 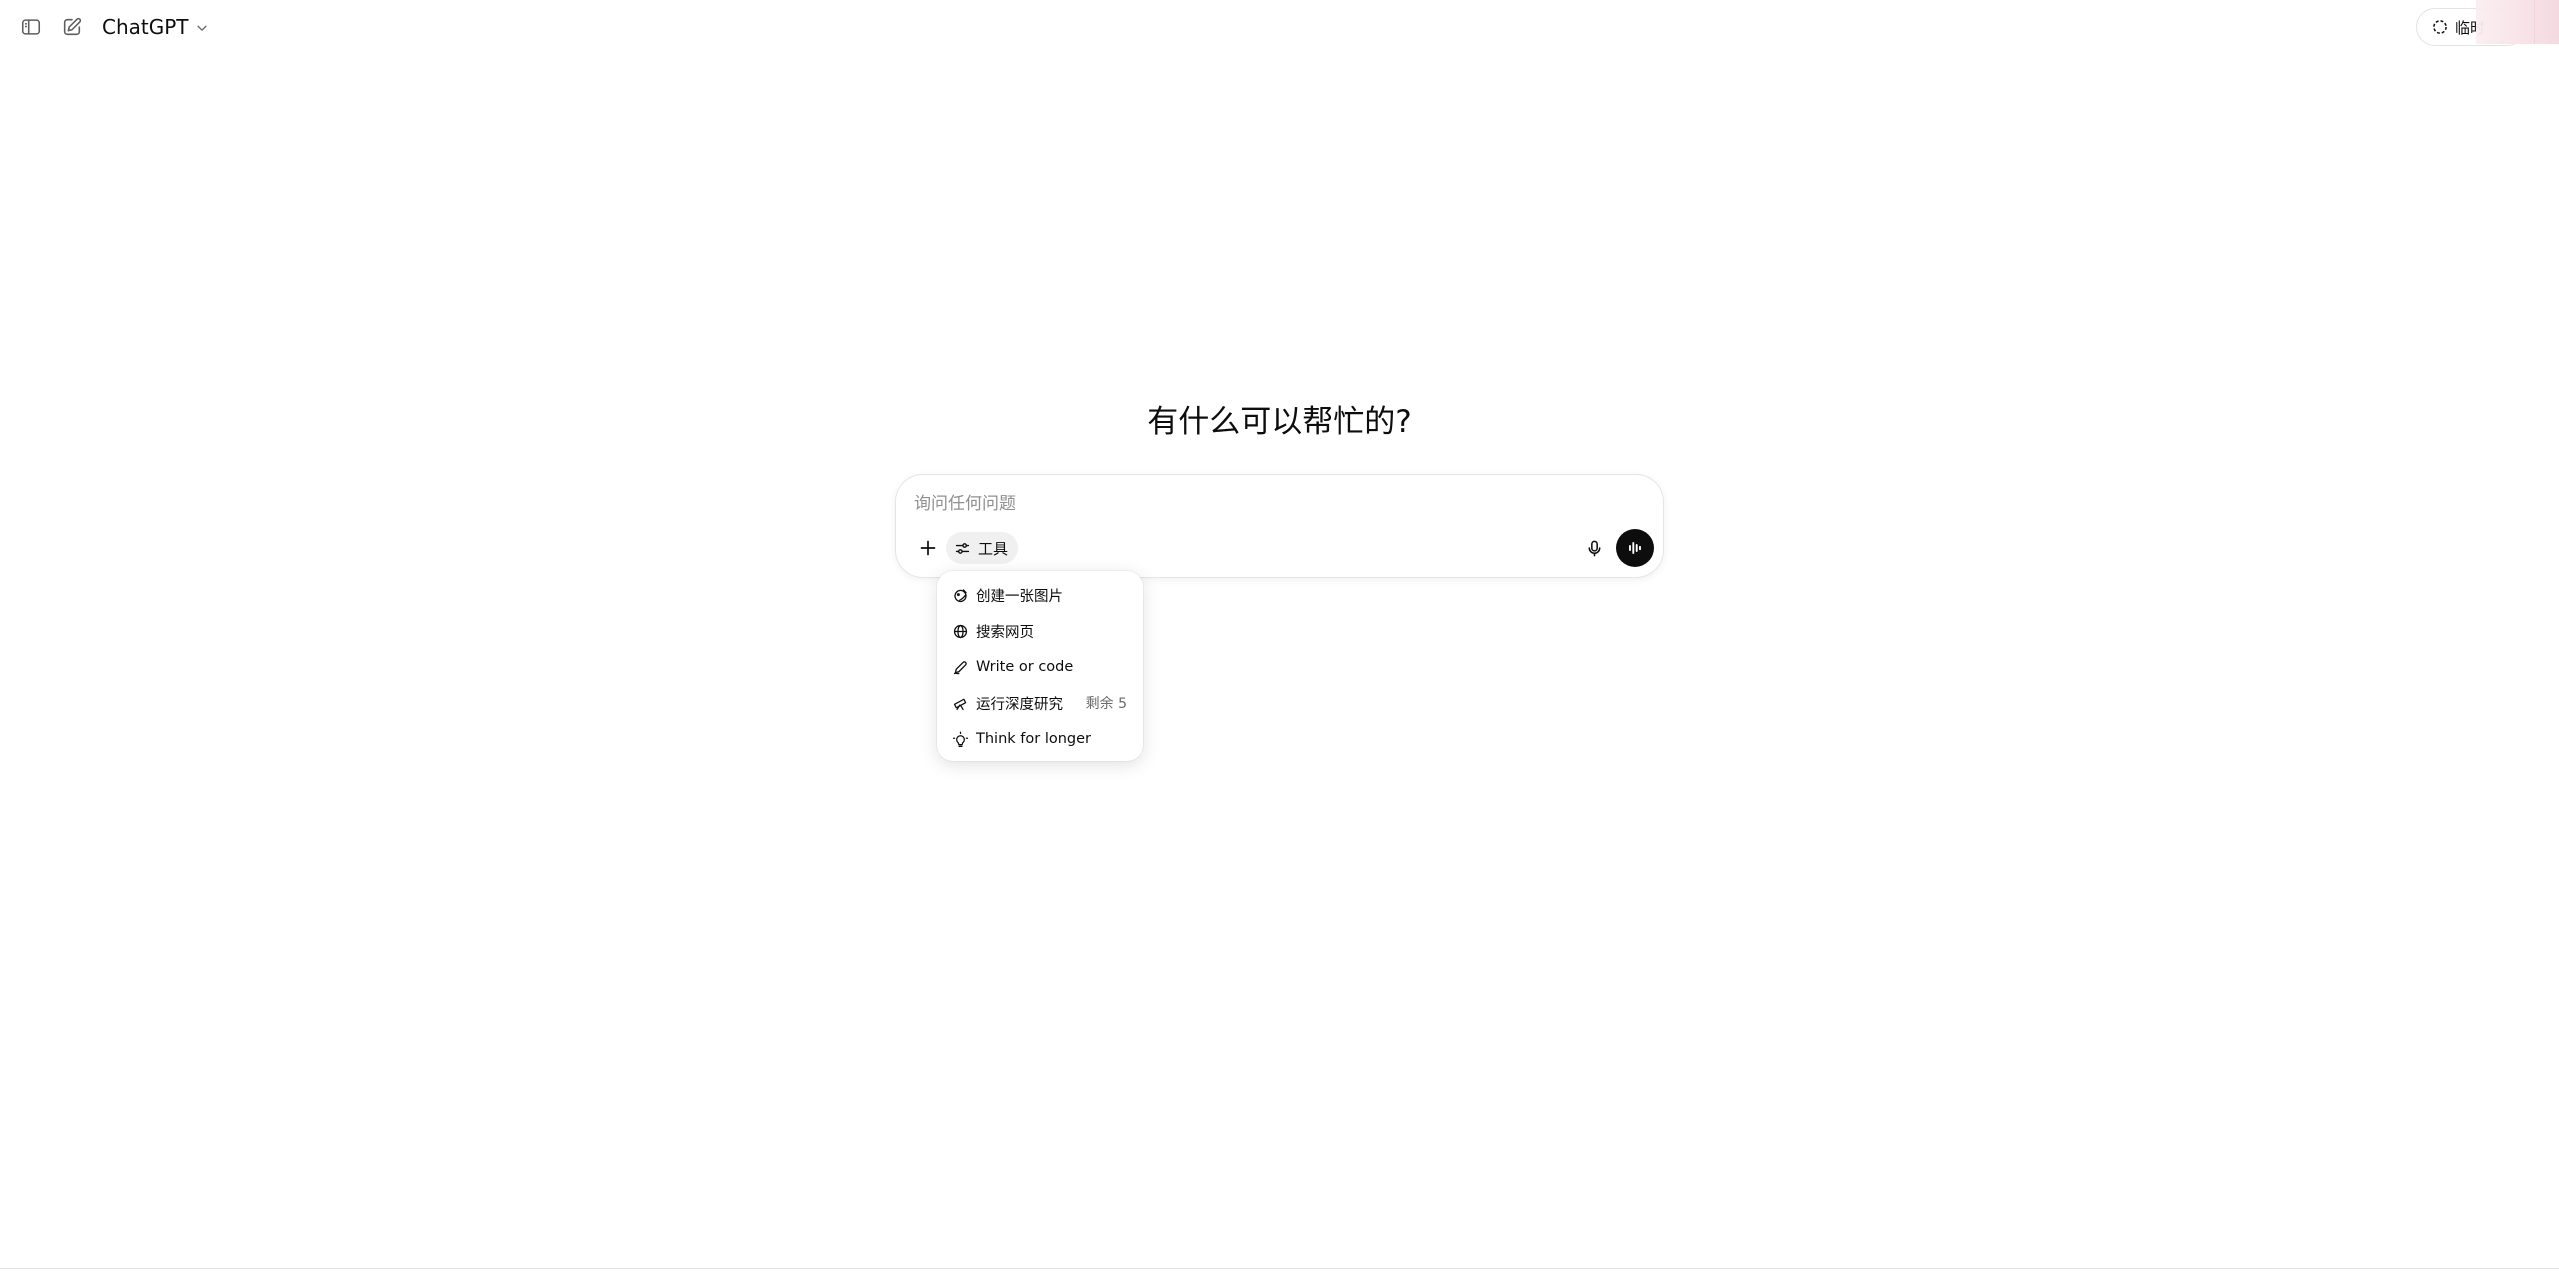 I want to click on sidebar-toggle-button, so click(x=31, y=27).